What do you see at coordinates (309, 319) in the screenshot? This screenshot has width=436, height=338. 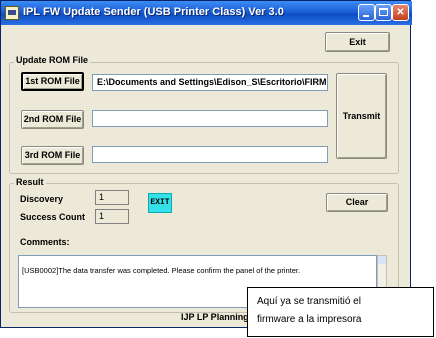 I see `annotation-line-2: firmware a la impresora` at bounding box center [309, 319].